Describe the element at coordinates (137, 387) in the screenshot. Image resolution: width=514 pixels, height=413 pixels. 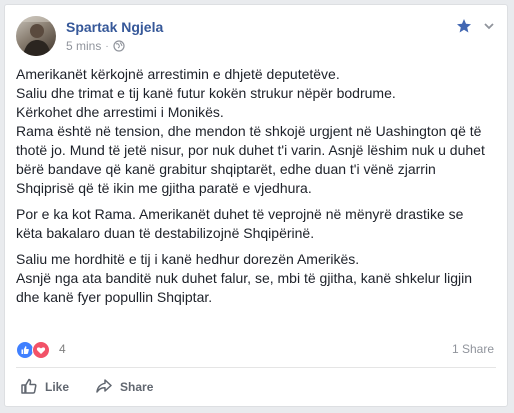
I see `share-label: Share` at that location.